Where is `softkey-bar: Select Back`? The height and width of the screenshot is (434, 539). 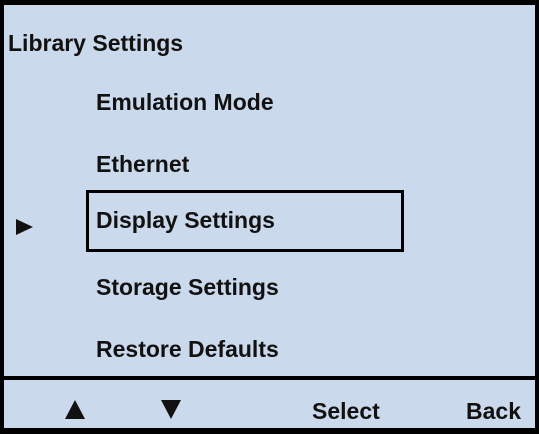
softkey-bar: Select Back is located at coordinates (269, 404).